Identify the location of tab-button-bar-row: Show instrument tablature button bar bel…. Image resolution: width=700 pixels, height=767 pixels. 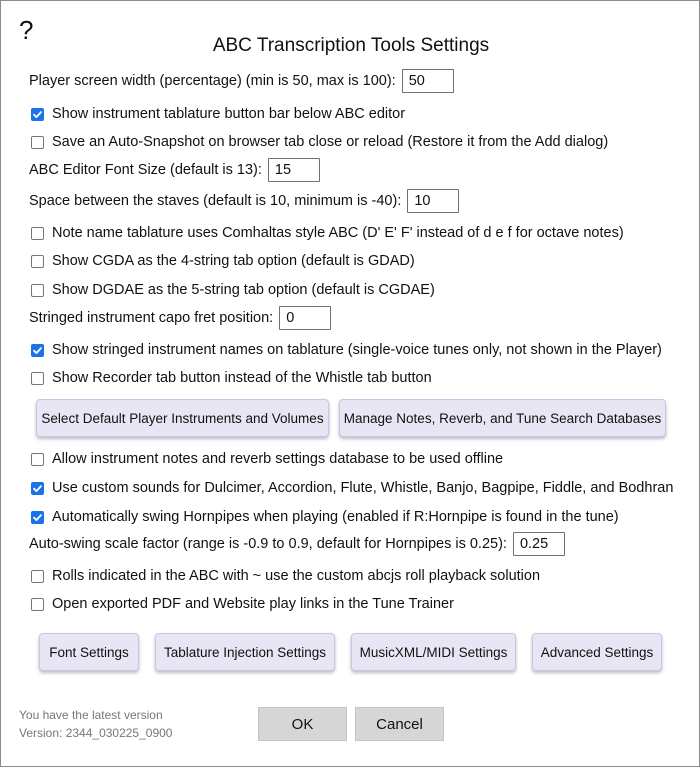
(217, 114).